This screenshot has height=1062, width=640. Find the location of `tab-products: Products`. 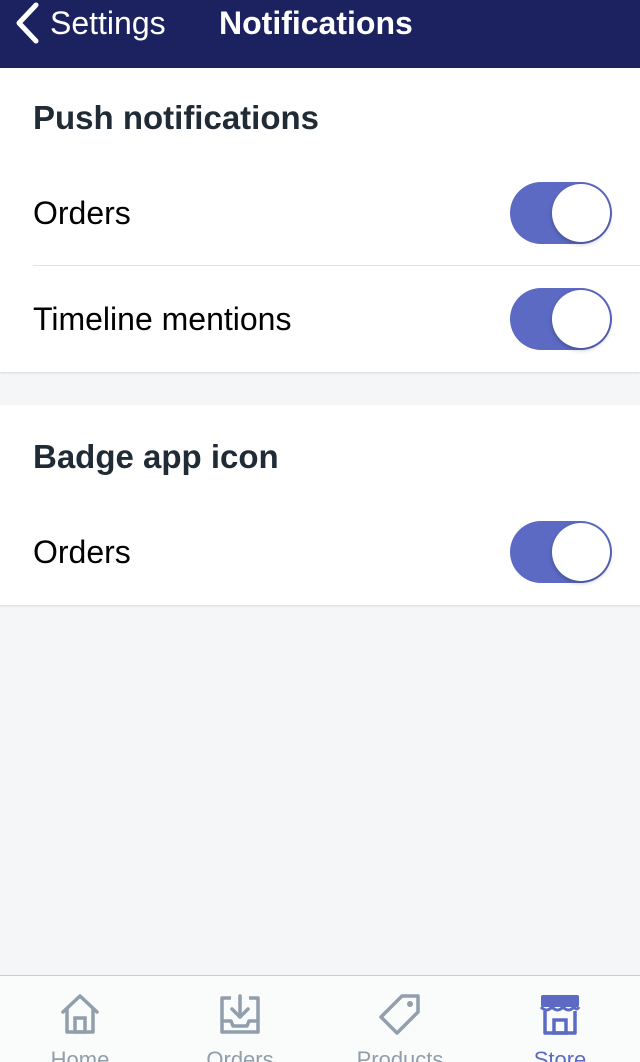

tab-products: Products is located at coordinates (400, 1019).